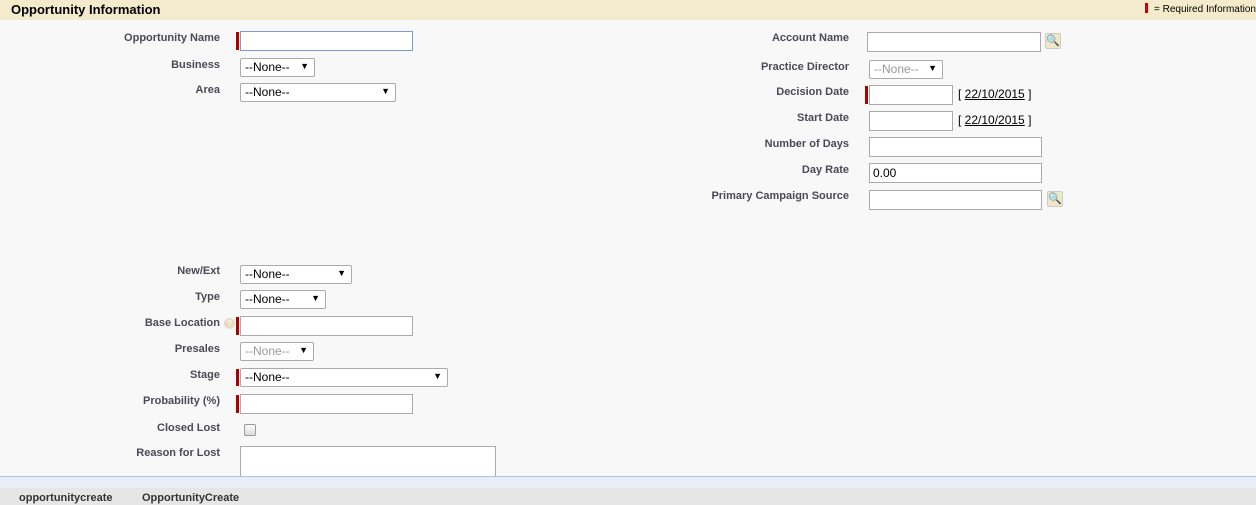 The width and height of the screenshot is (1256, 505). Describe the element at coordinates (172, 38) in the screenshot. I see `opportunity-name-label: Opportunity Name` at that location.